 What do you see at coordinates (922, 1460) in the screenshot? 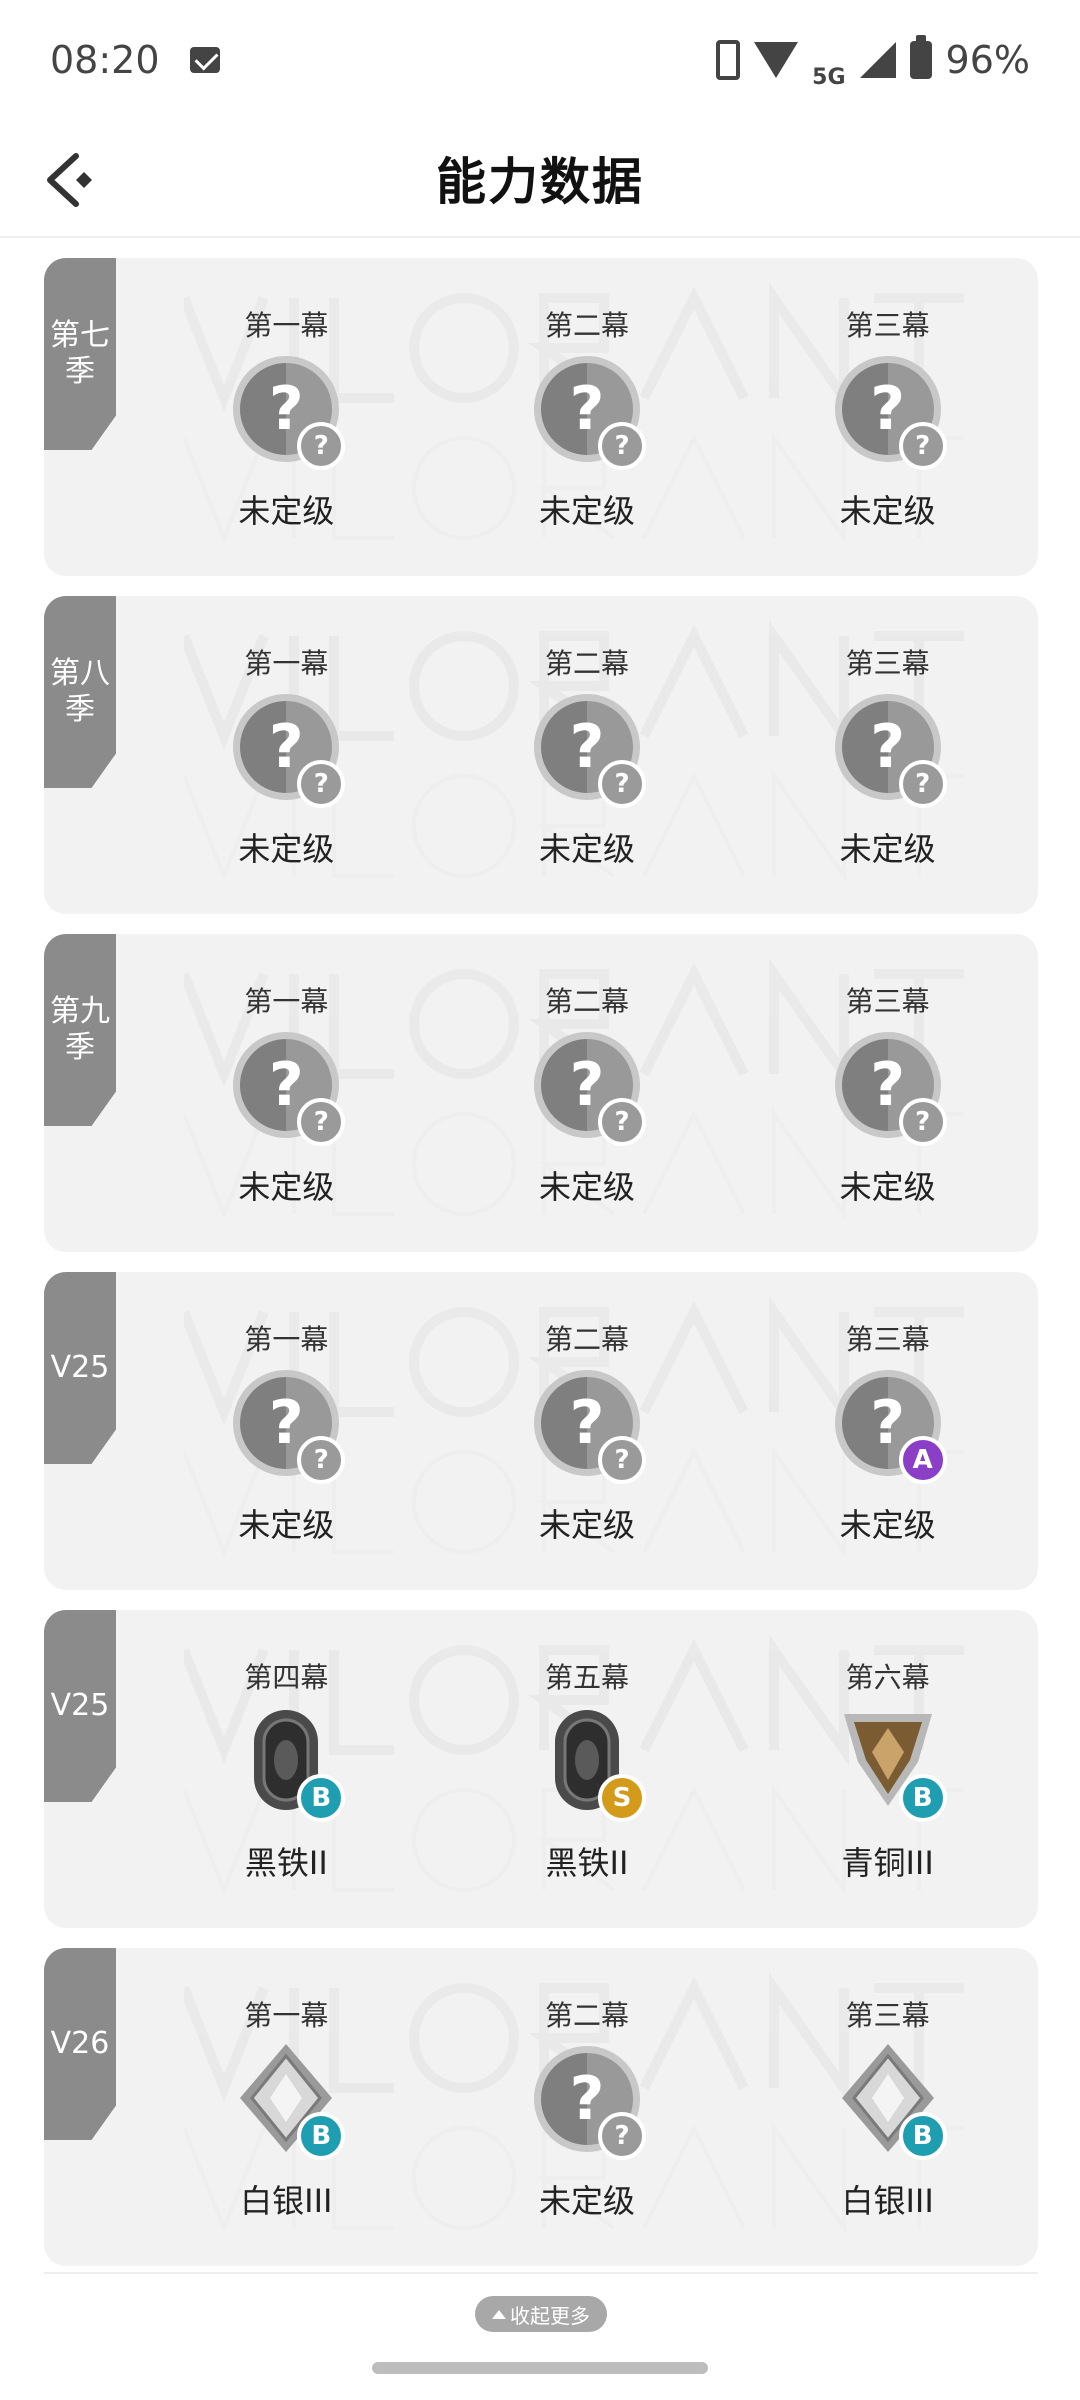
I see `tier-badge: A` at bounding box center [922, 1460].